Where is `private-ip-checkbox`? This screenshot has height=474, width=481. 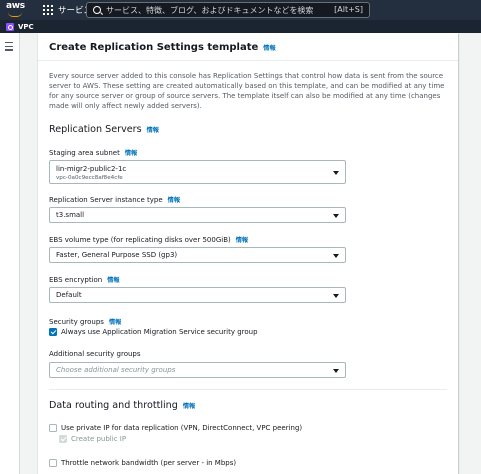 private-ip-checkbox is located at coordinates (53, 428).